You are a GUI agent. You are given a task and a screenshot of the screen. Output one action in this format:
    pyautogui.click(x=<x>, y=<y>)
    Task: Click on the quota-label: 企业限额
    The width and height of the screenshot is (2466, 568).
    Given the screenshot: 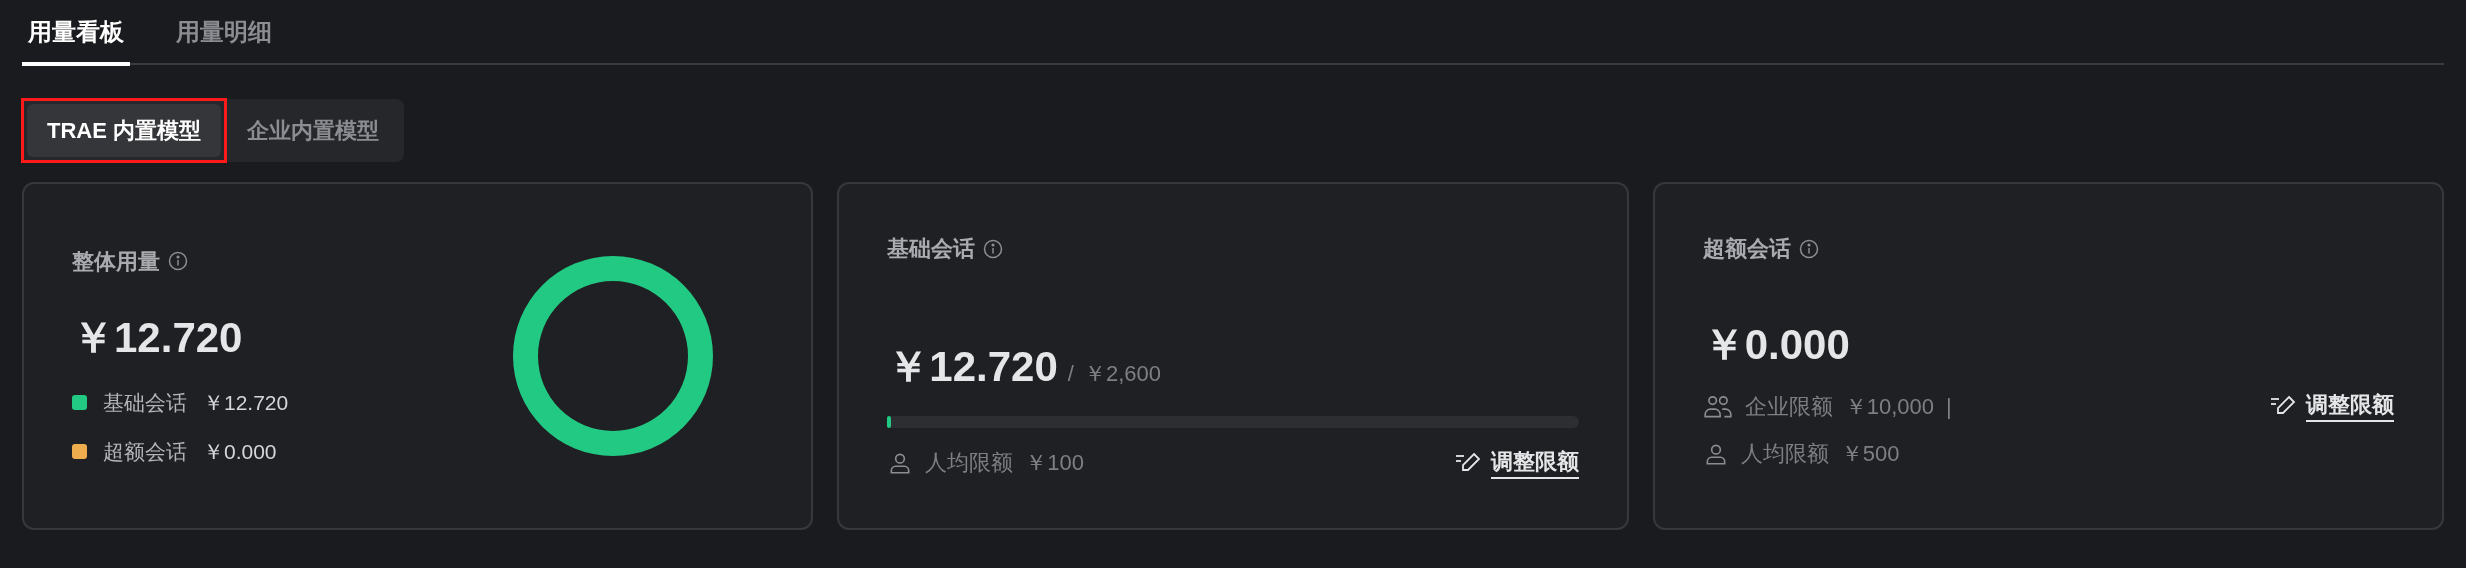 What is the action you would take?
    pyautogui.click(x=1788, y=407)
    